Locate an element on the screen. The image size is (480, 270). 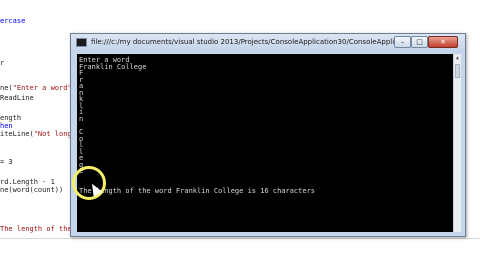
code-token: hen is located at coordinates (6, 126).